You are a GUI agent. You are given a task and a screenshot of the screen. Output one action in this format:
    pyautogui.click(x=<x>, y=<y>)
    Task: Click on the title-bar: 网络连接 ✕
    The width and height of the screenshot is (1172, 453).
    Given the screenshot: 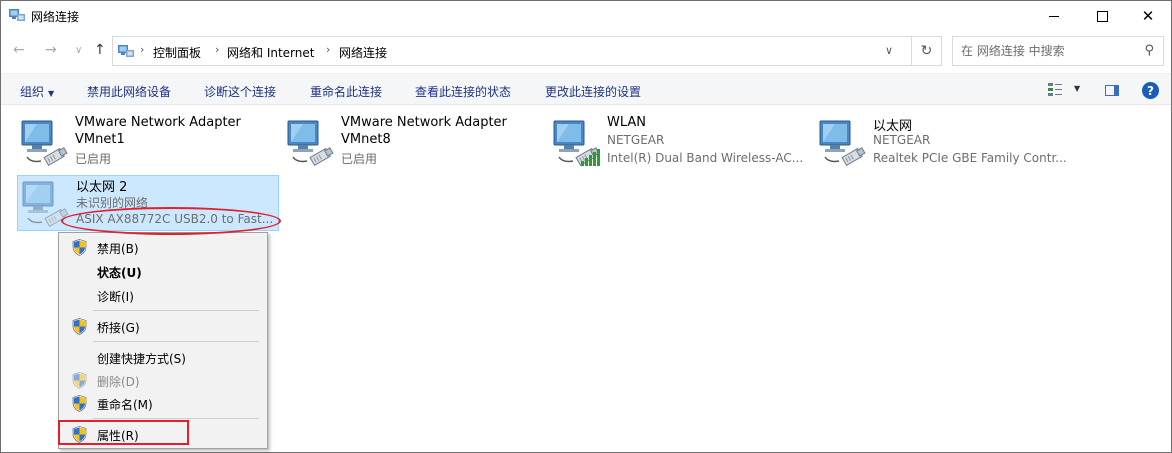 What is the action you would take?
    pyautogui.click(x=586, y=16)
    